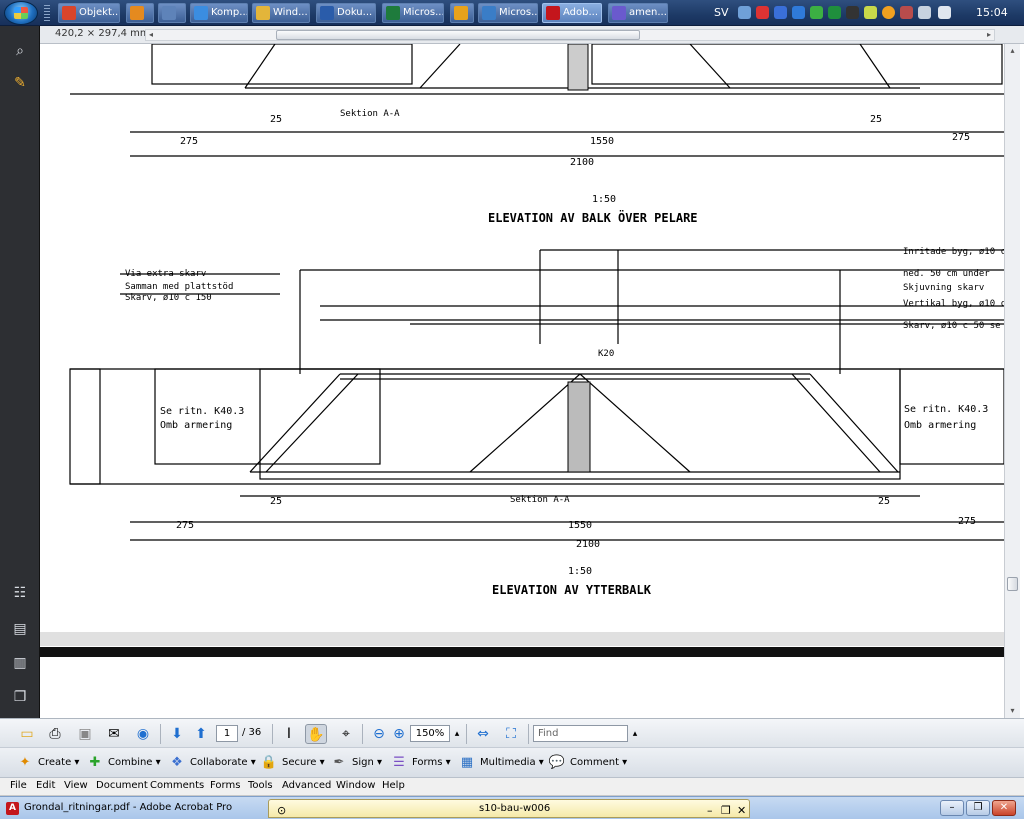  I want to click on menu-forms: Forms, so click(225, 785).